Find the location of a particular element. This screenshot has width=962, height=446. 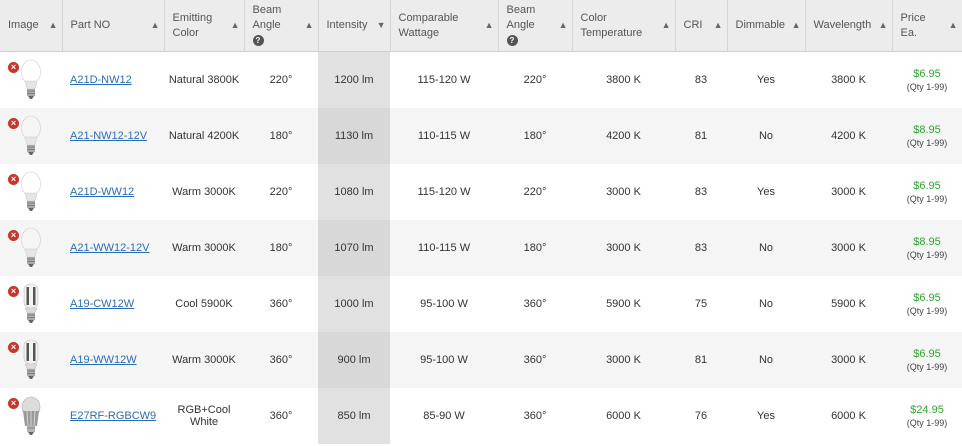

part-link: A21-NW12-12V is located at coordinates (108, 136).